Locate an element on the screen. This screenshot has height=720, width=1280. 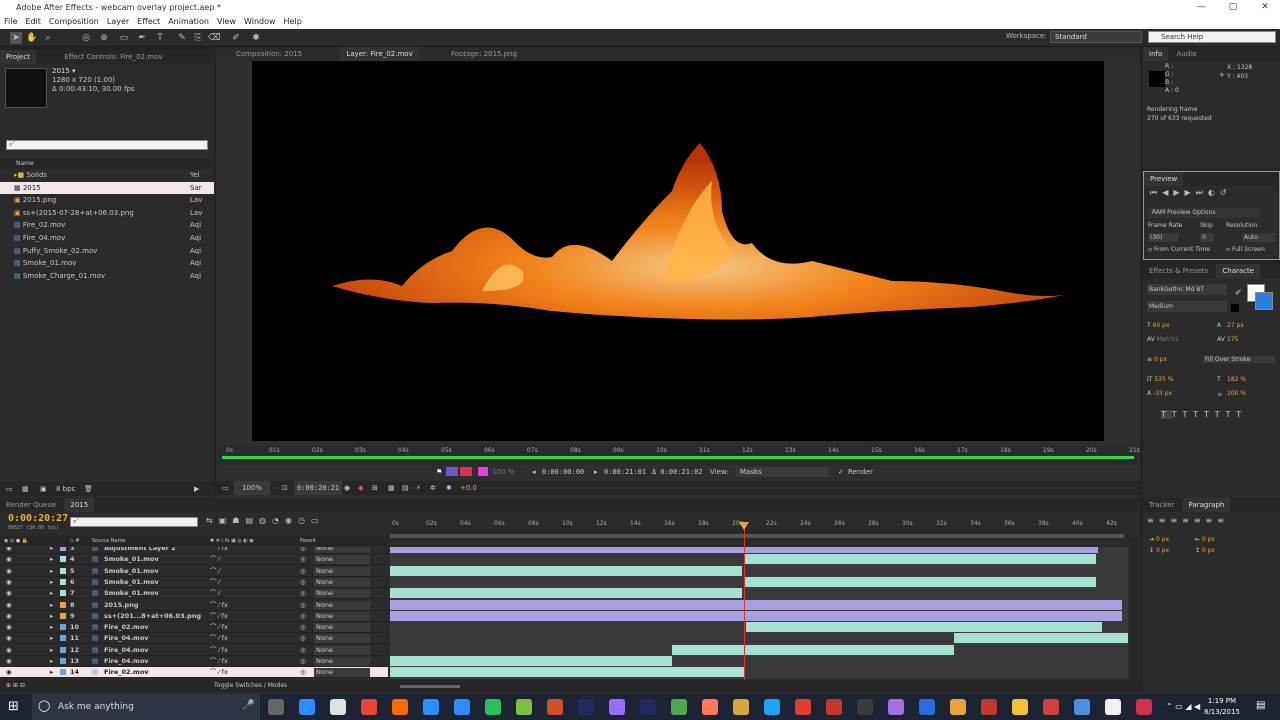
rectangle-tool-icon: ▭ is located at coordinates (124, 38).